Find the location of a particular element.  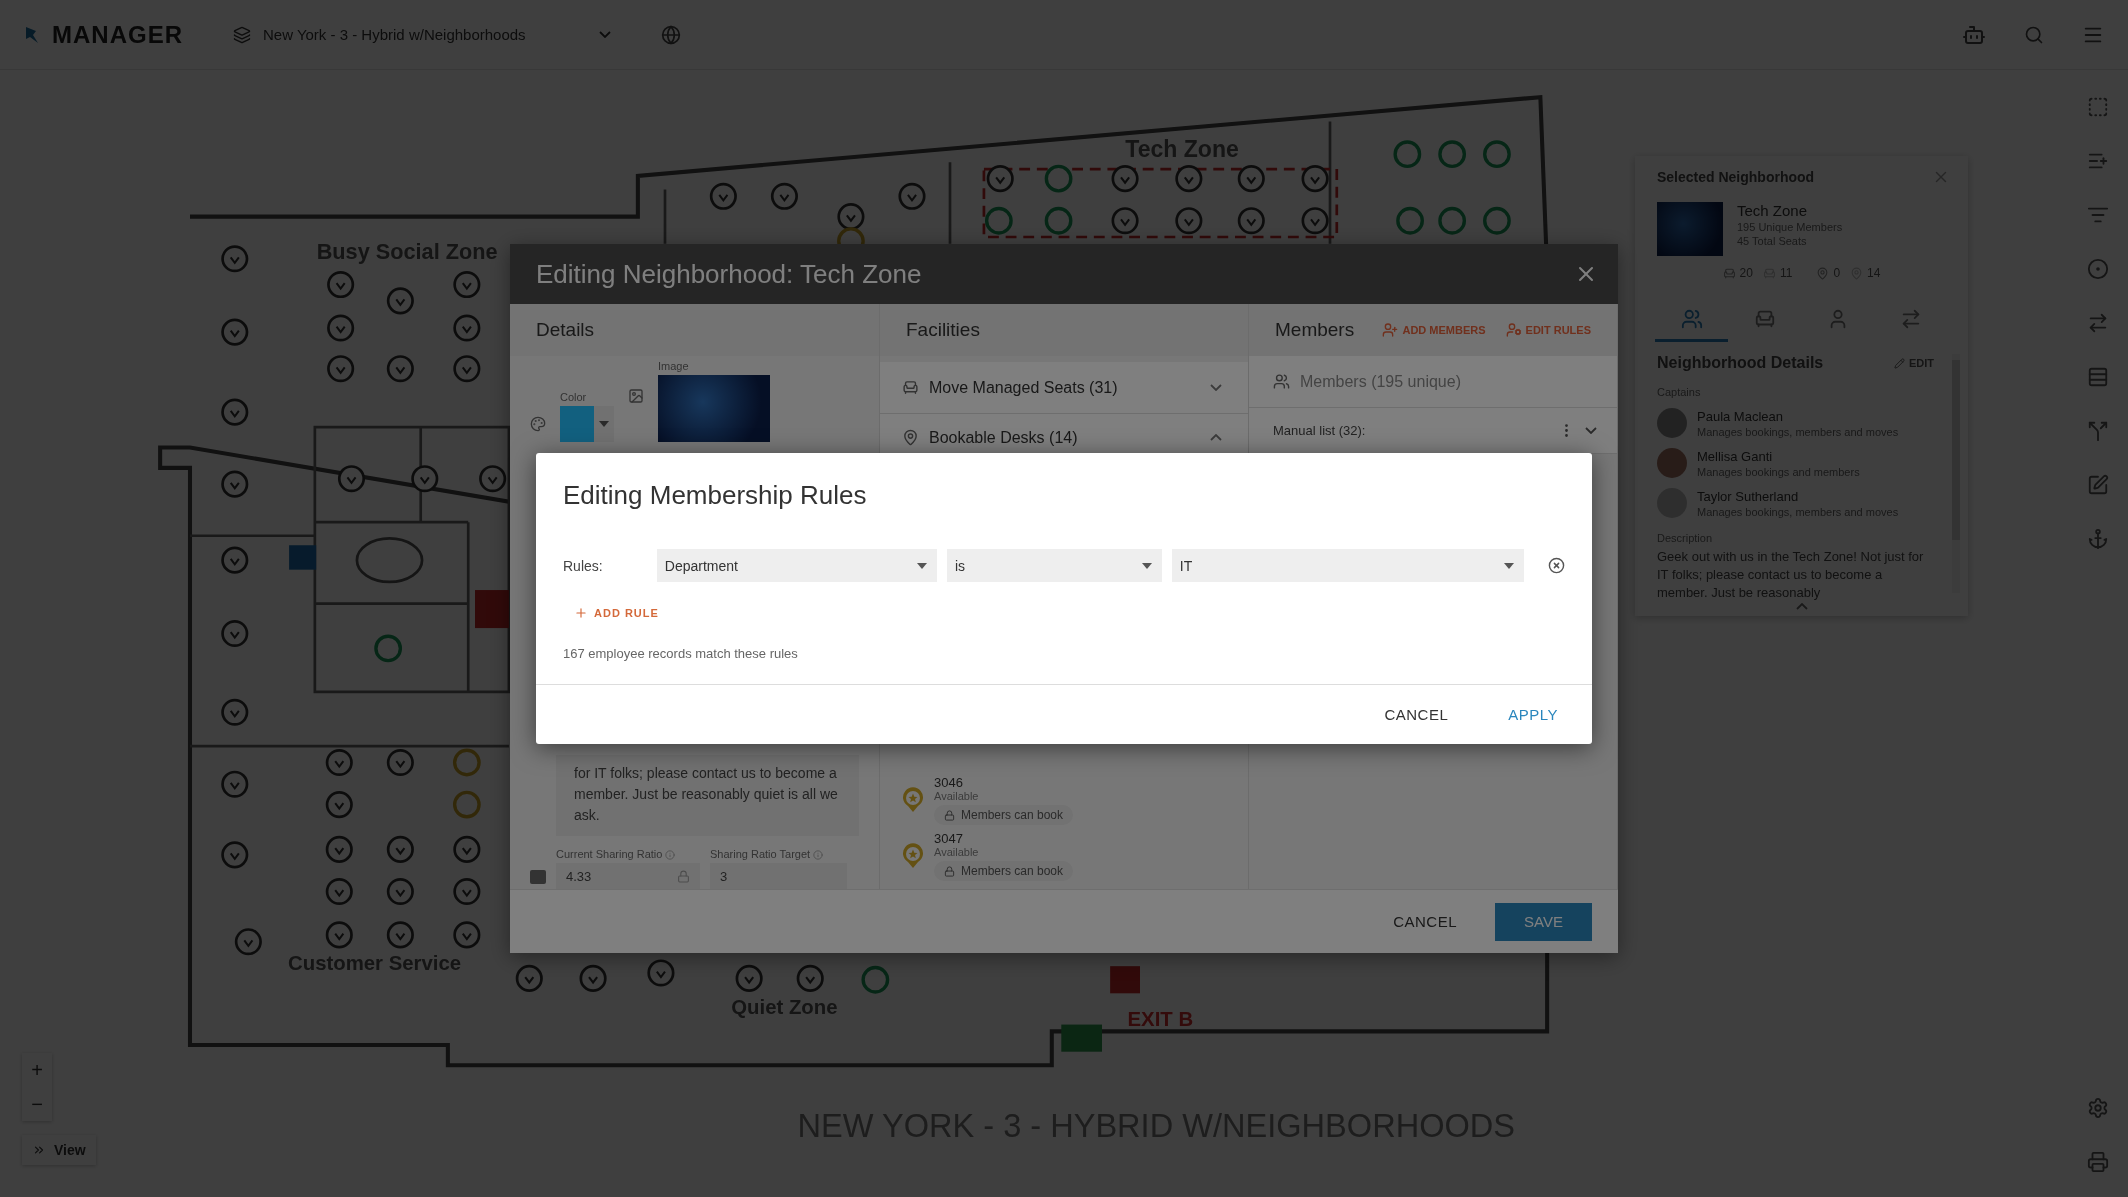

desk-number: 3047 is located at coordinates (948, 838).